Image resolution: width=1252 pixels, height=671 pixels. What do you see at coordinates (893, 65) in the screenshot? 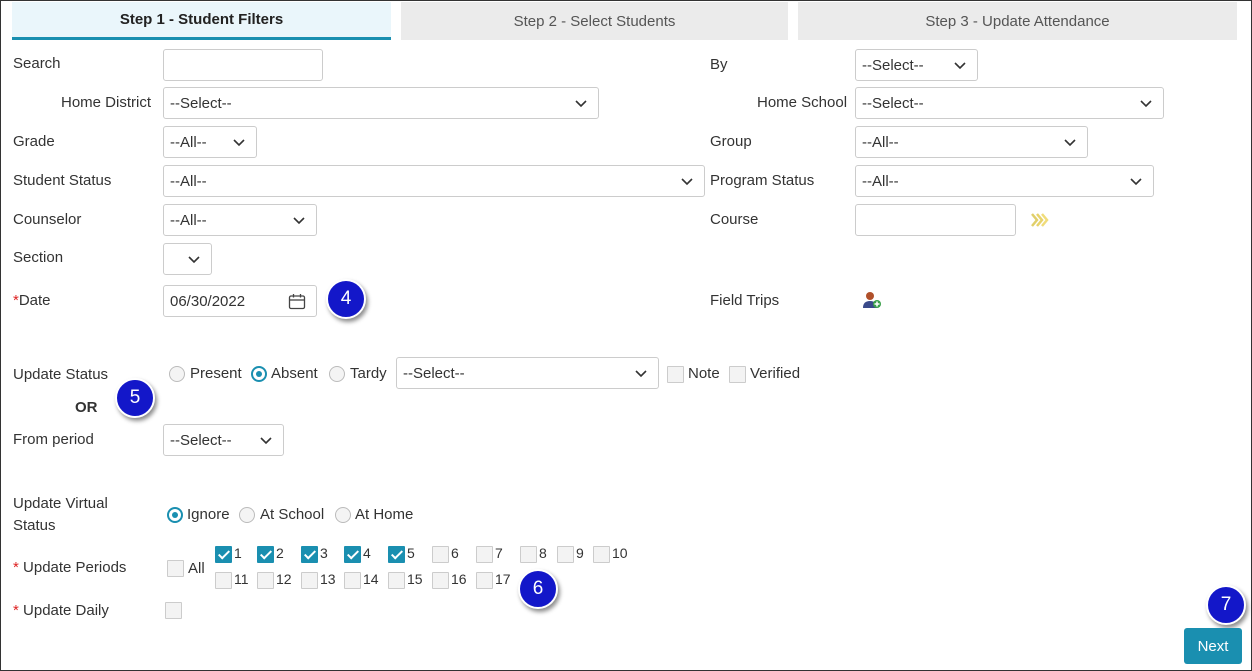
I see `by-value: --Select--` at bounding box center [893, 65].